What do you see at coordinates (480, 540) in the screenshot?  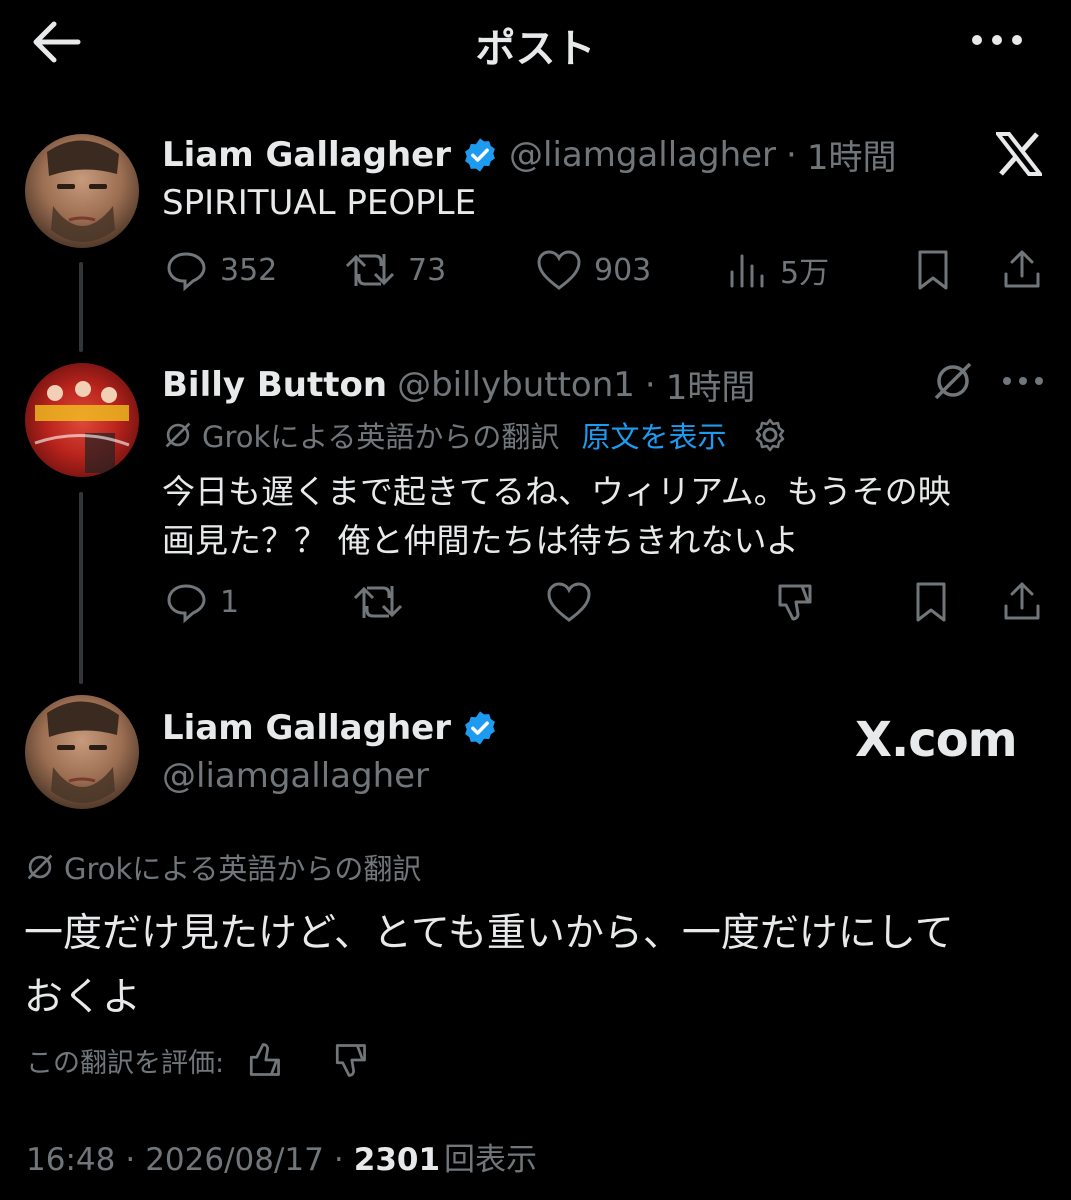 I see `post-text-line: 画見た？？ 俺と仲間たちは待ちきれないよ` at bounding box center [480, 540].